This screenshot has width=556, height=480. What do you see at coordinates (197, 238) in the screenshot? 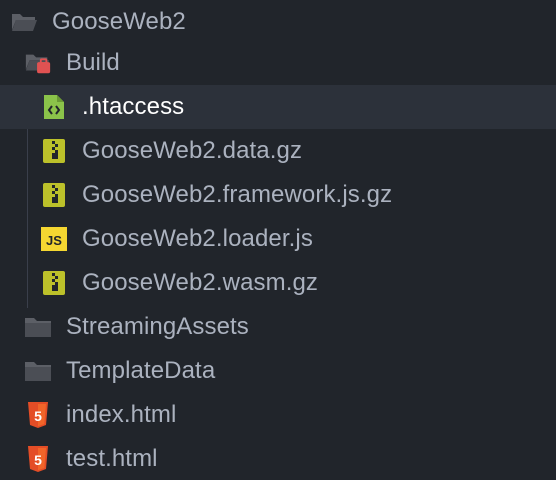
I see `tree-item-label: GooseWeb2.loader.js` at bounding box center [197, 238].